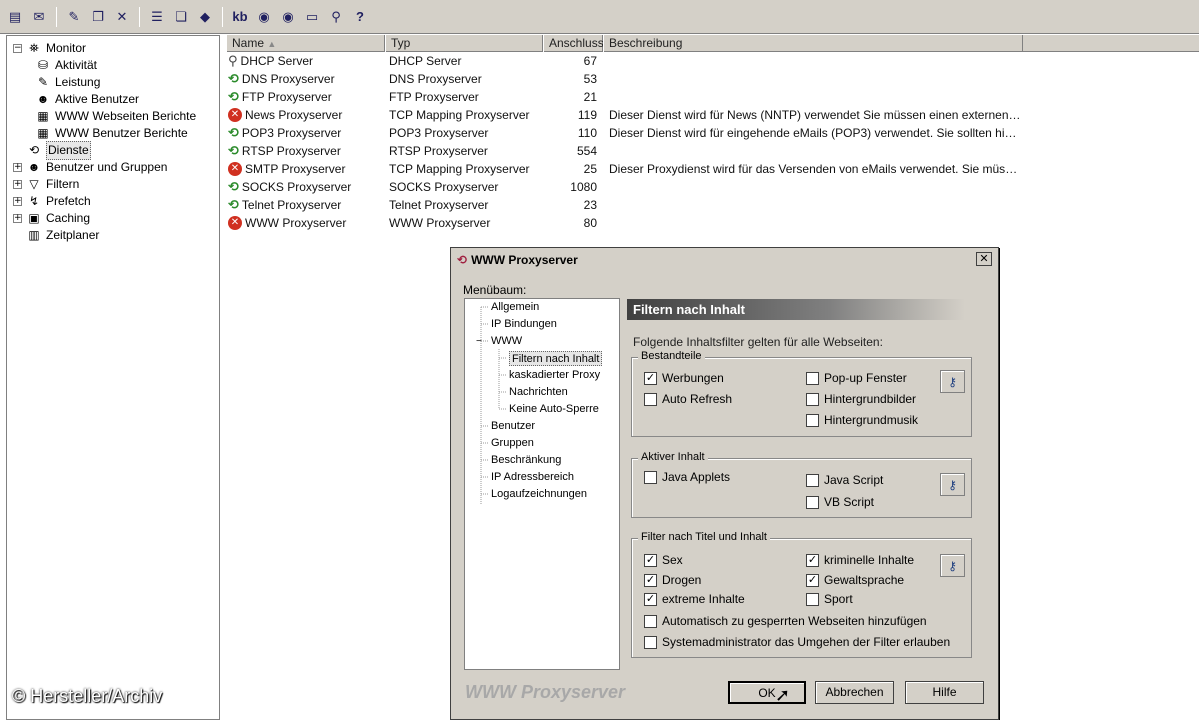 The image size is (1199, 720). Describe the element at coordinates (624, 187) in the screenshot. I see `table-row: ⟲ SOCKS Proxyserver SOCKS Proxyserver 1080` at that location.